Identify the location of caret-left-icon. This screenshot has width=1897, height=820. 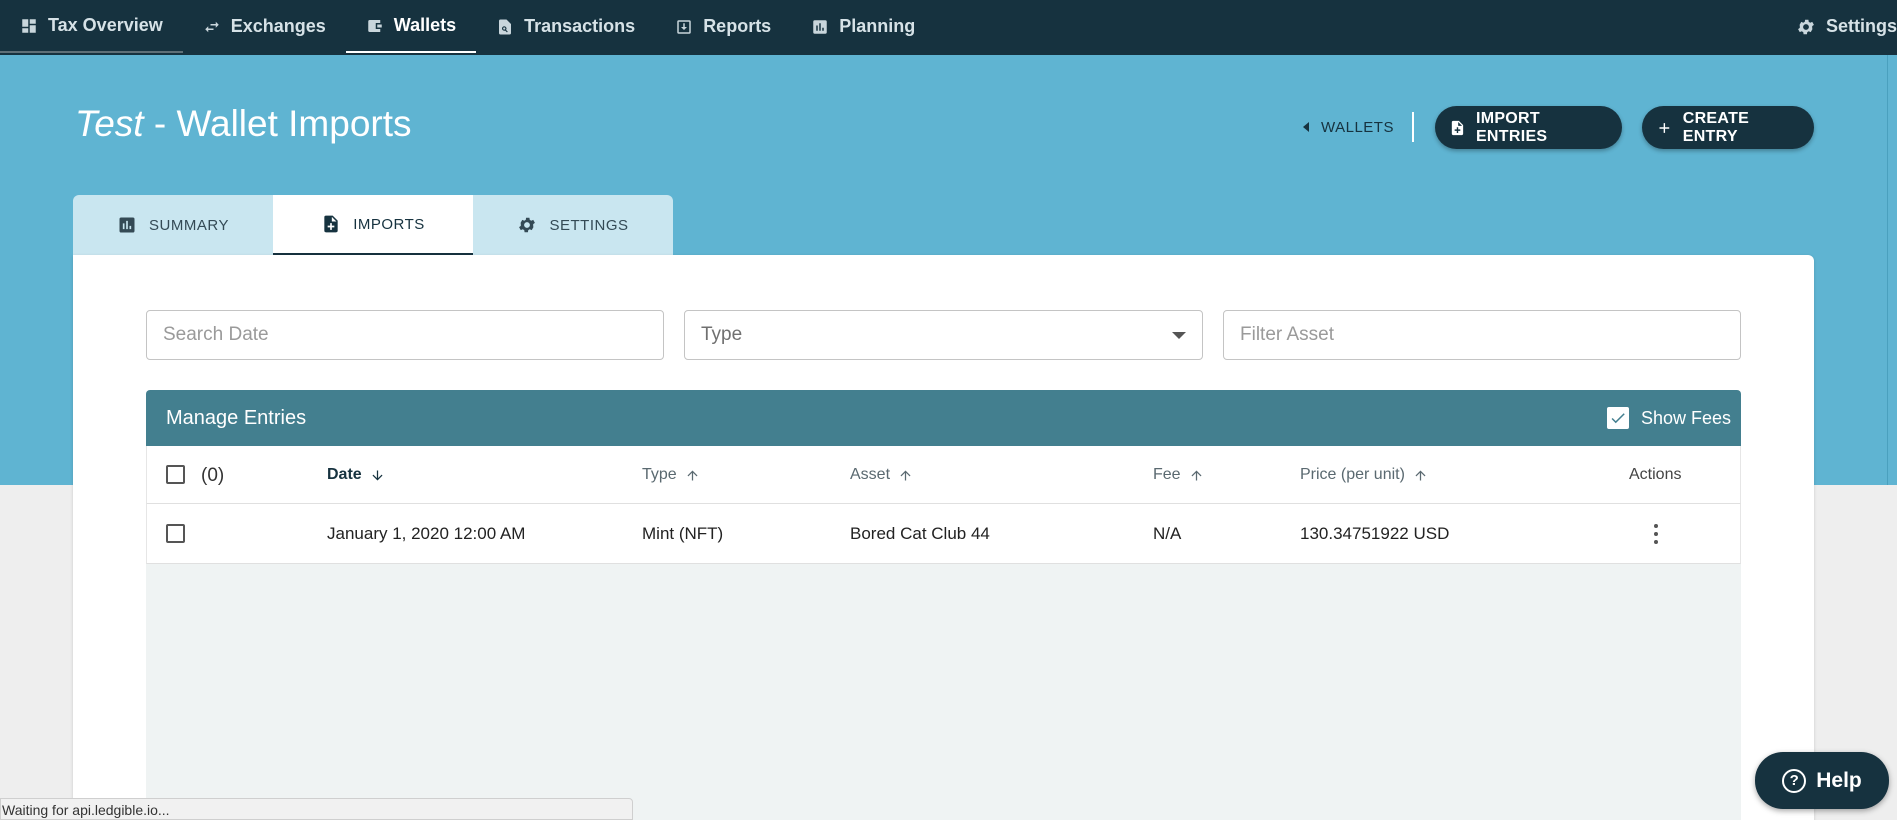
(1306, 127).